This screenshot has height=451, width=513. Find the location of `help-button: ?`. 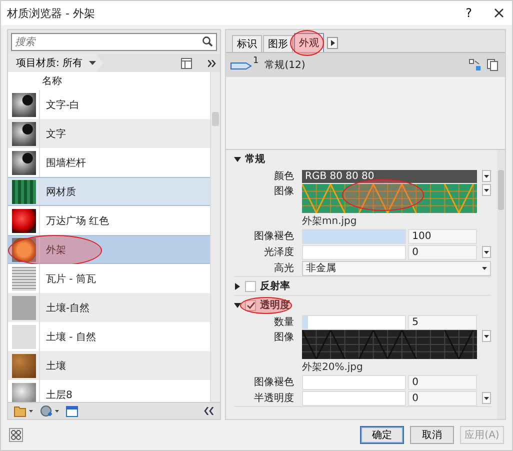

help-button: ? is located at coordinates (469, 13).